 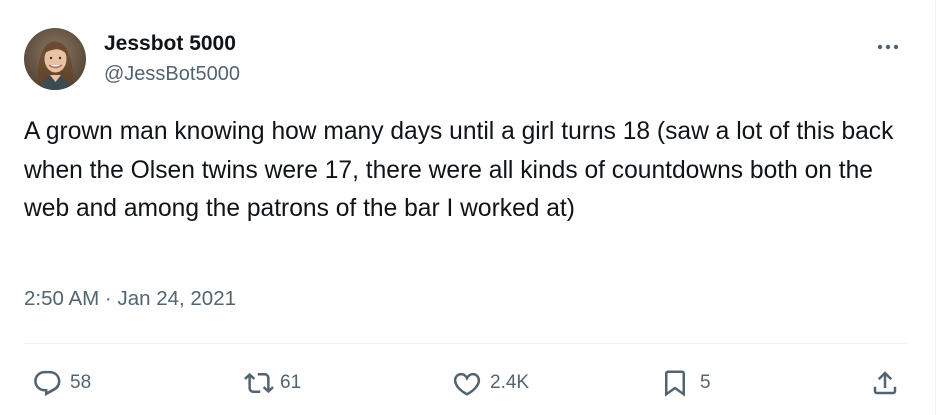 I want to click on tweet-timestamp: 2:50 AM · Jan 24, 2021, so click(x=130, y=299).